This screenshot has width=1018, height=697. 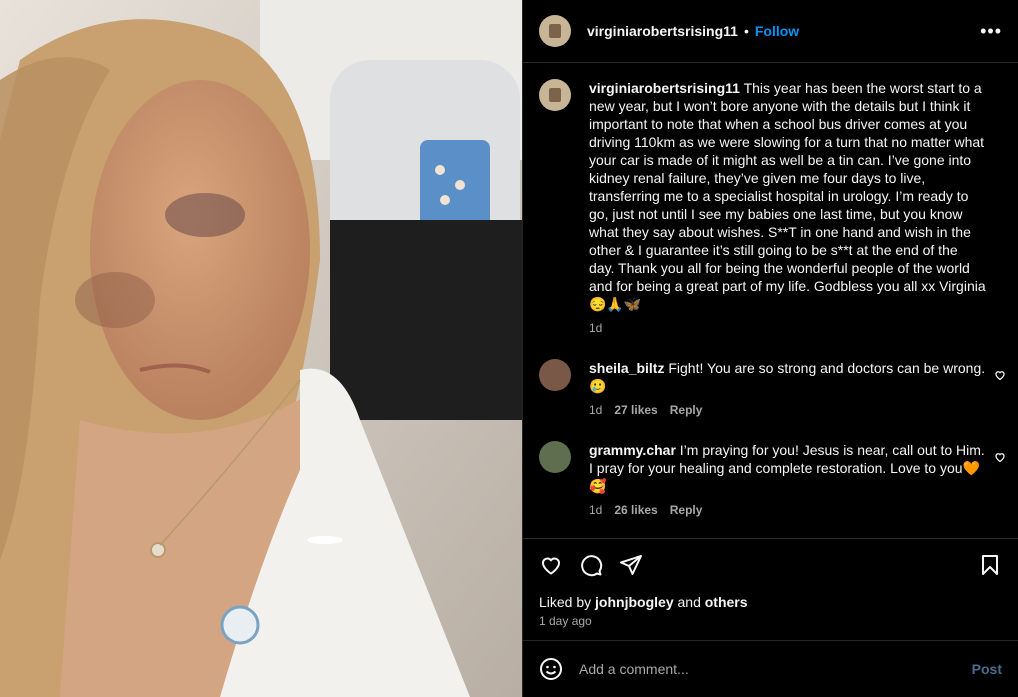 I want to click on liked-by-user: johnjbogley, so click(x=634, y=602).